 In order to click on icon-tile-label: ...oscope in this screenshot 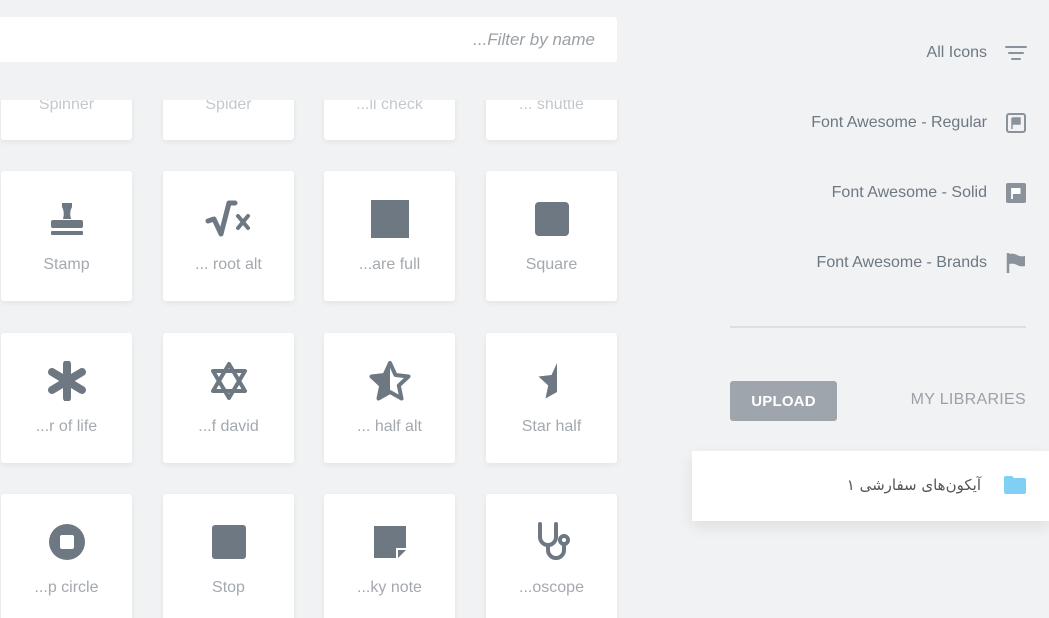, I will do `click(551, 587)`.